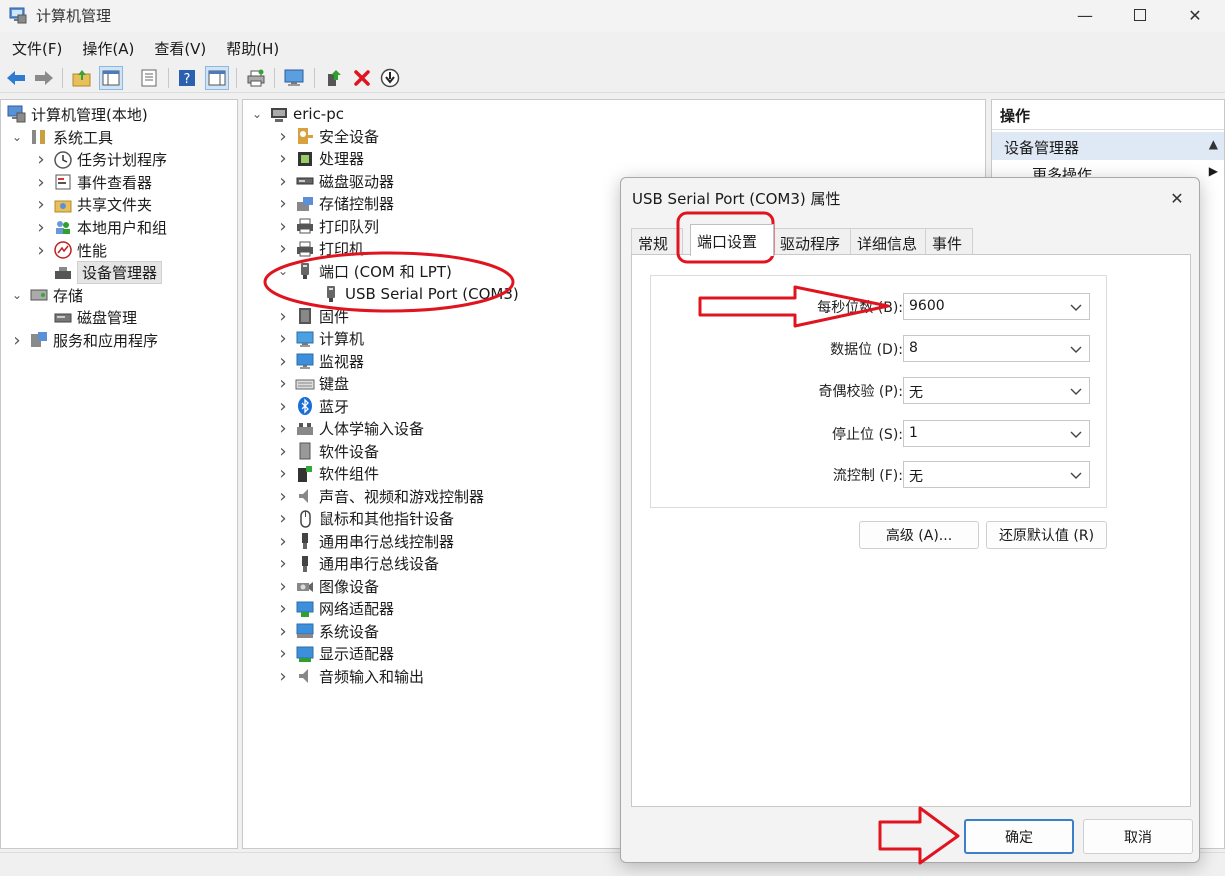 The height and width of the screenshot is (876, 1225). I want to click on flow-control-select: 无, so click(996, 474).